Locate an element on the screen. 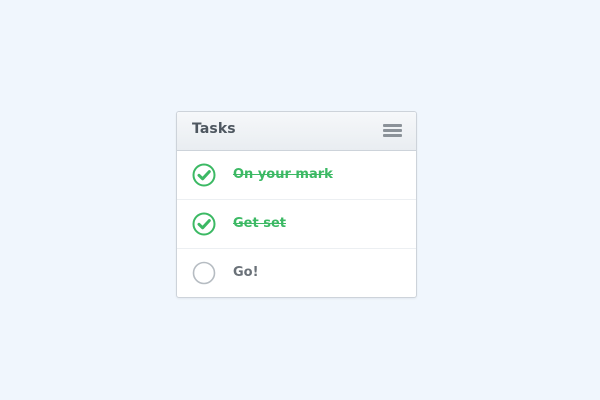 This screenshot has width=600, height=400. task-label: Go! is located at coordinates (246, 272).